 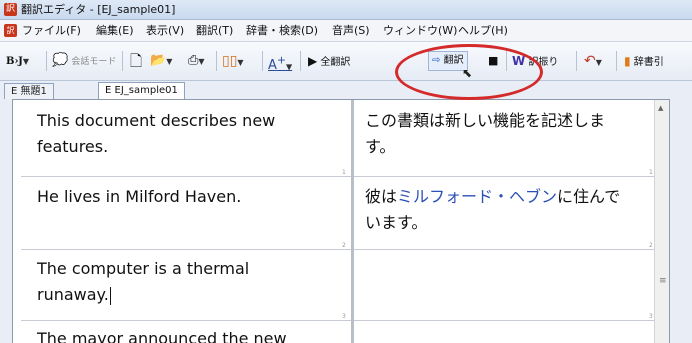 I want to click on print-icon: ⎙, so click(x=193, y=60).